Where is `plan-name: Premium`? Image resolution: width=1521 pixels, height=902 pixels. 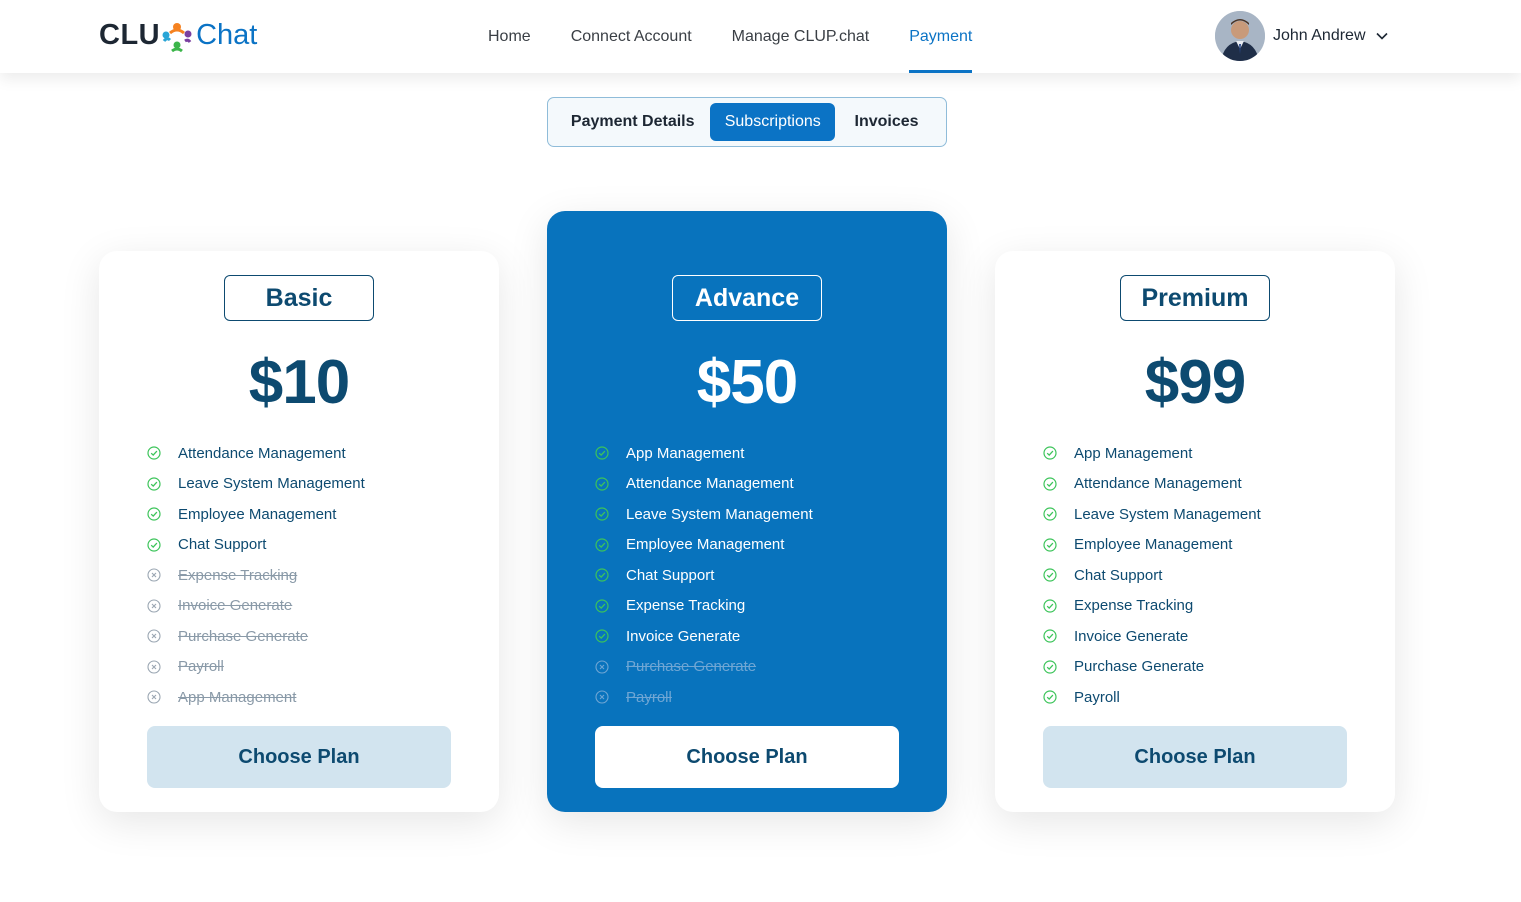
plan-name: Premium is located at coordinates (1195, 298).